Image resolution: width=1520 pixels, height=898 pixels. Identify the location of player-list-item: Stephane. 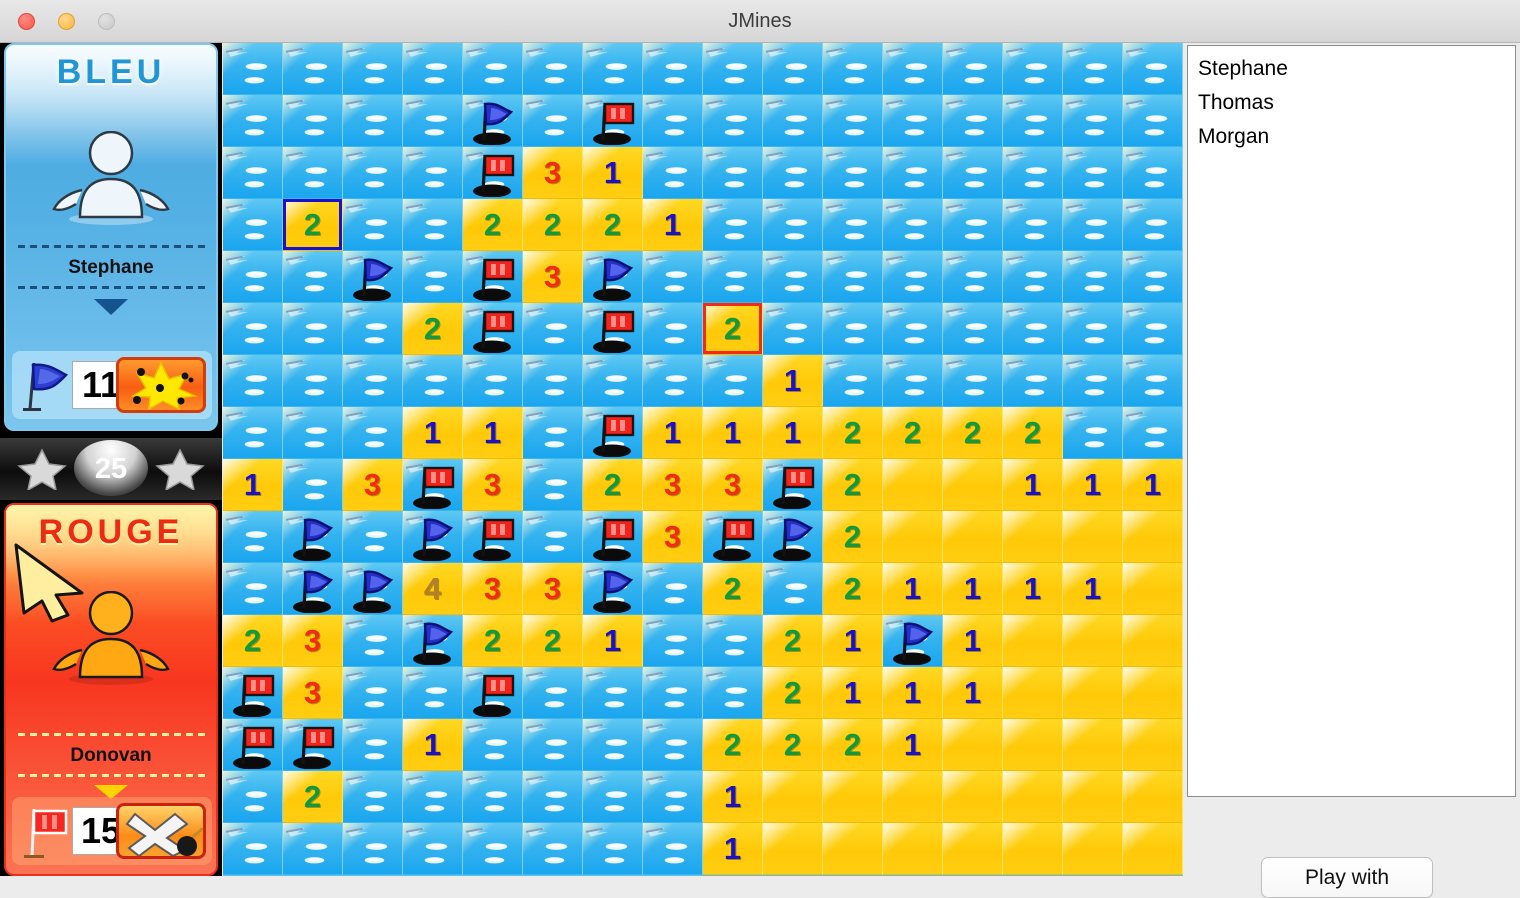
(1351, 69).